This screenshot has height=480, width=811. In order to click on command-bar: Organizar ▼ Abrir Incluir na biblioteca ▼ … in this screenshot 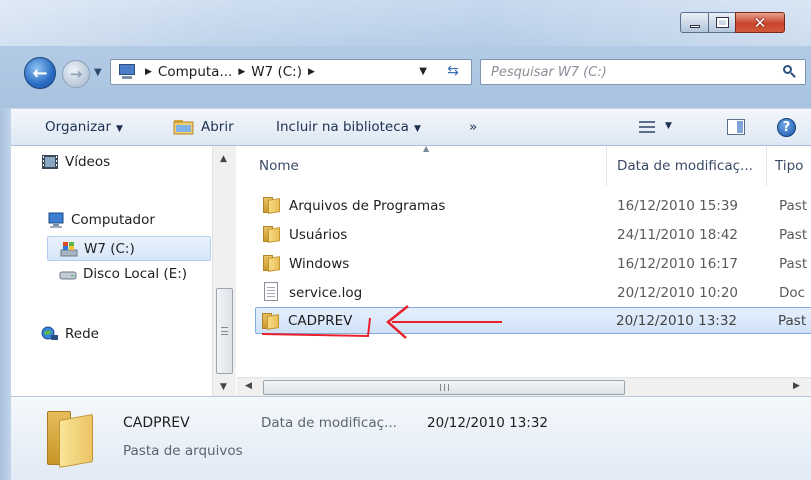, I will do `click(411, 127)`.